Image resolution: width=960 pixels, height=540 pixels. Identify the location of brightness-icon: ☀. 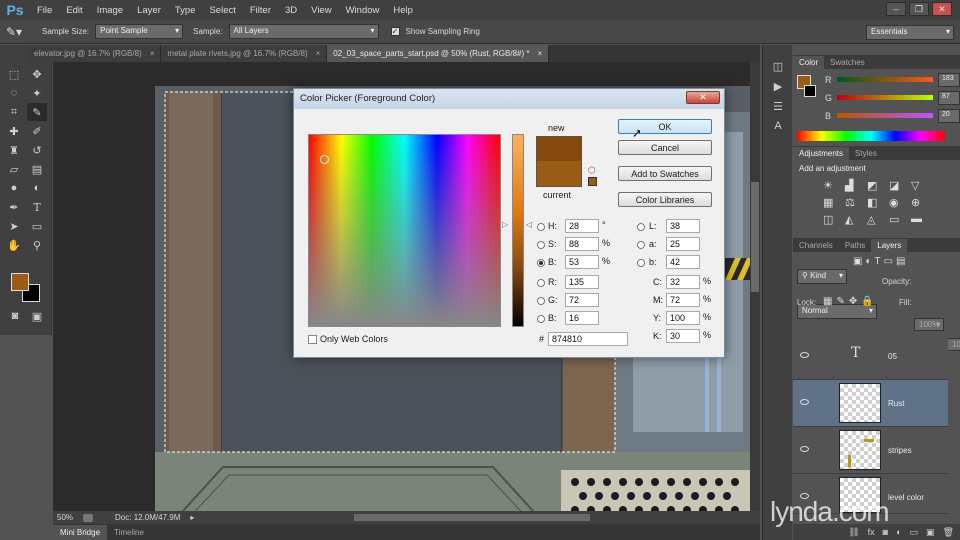
(832, 185).